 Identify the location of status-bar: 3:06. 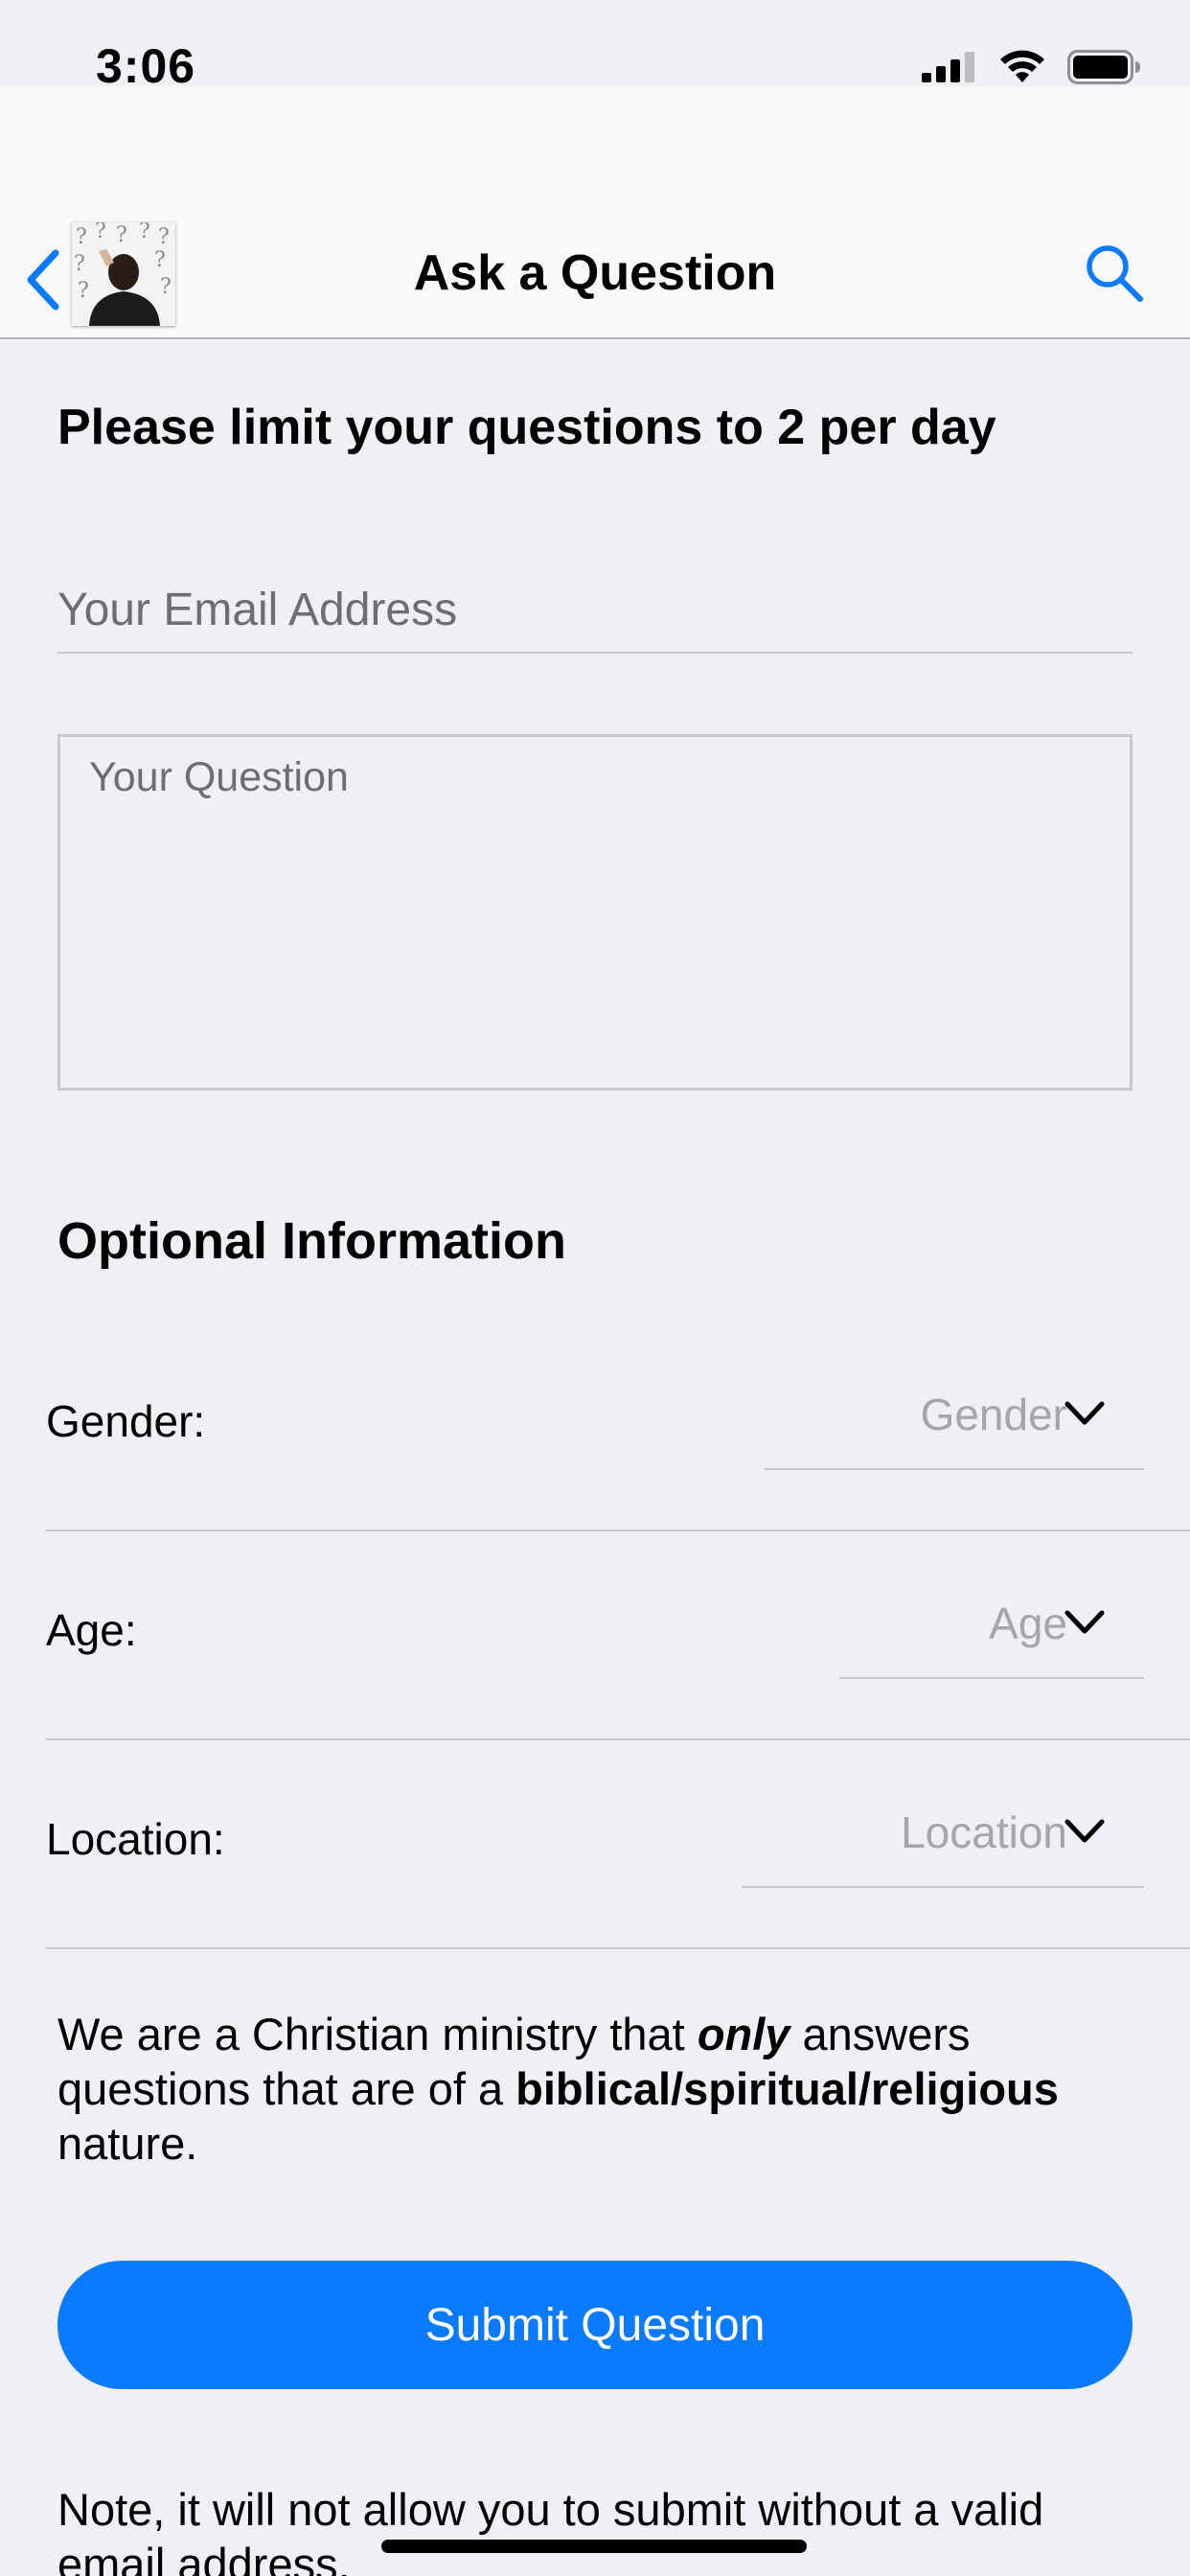
(595, 46).